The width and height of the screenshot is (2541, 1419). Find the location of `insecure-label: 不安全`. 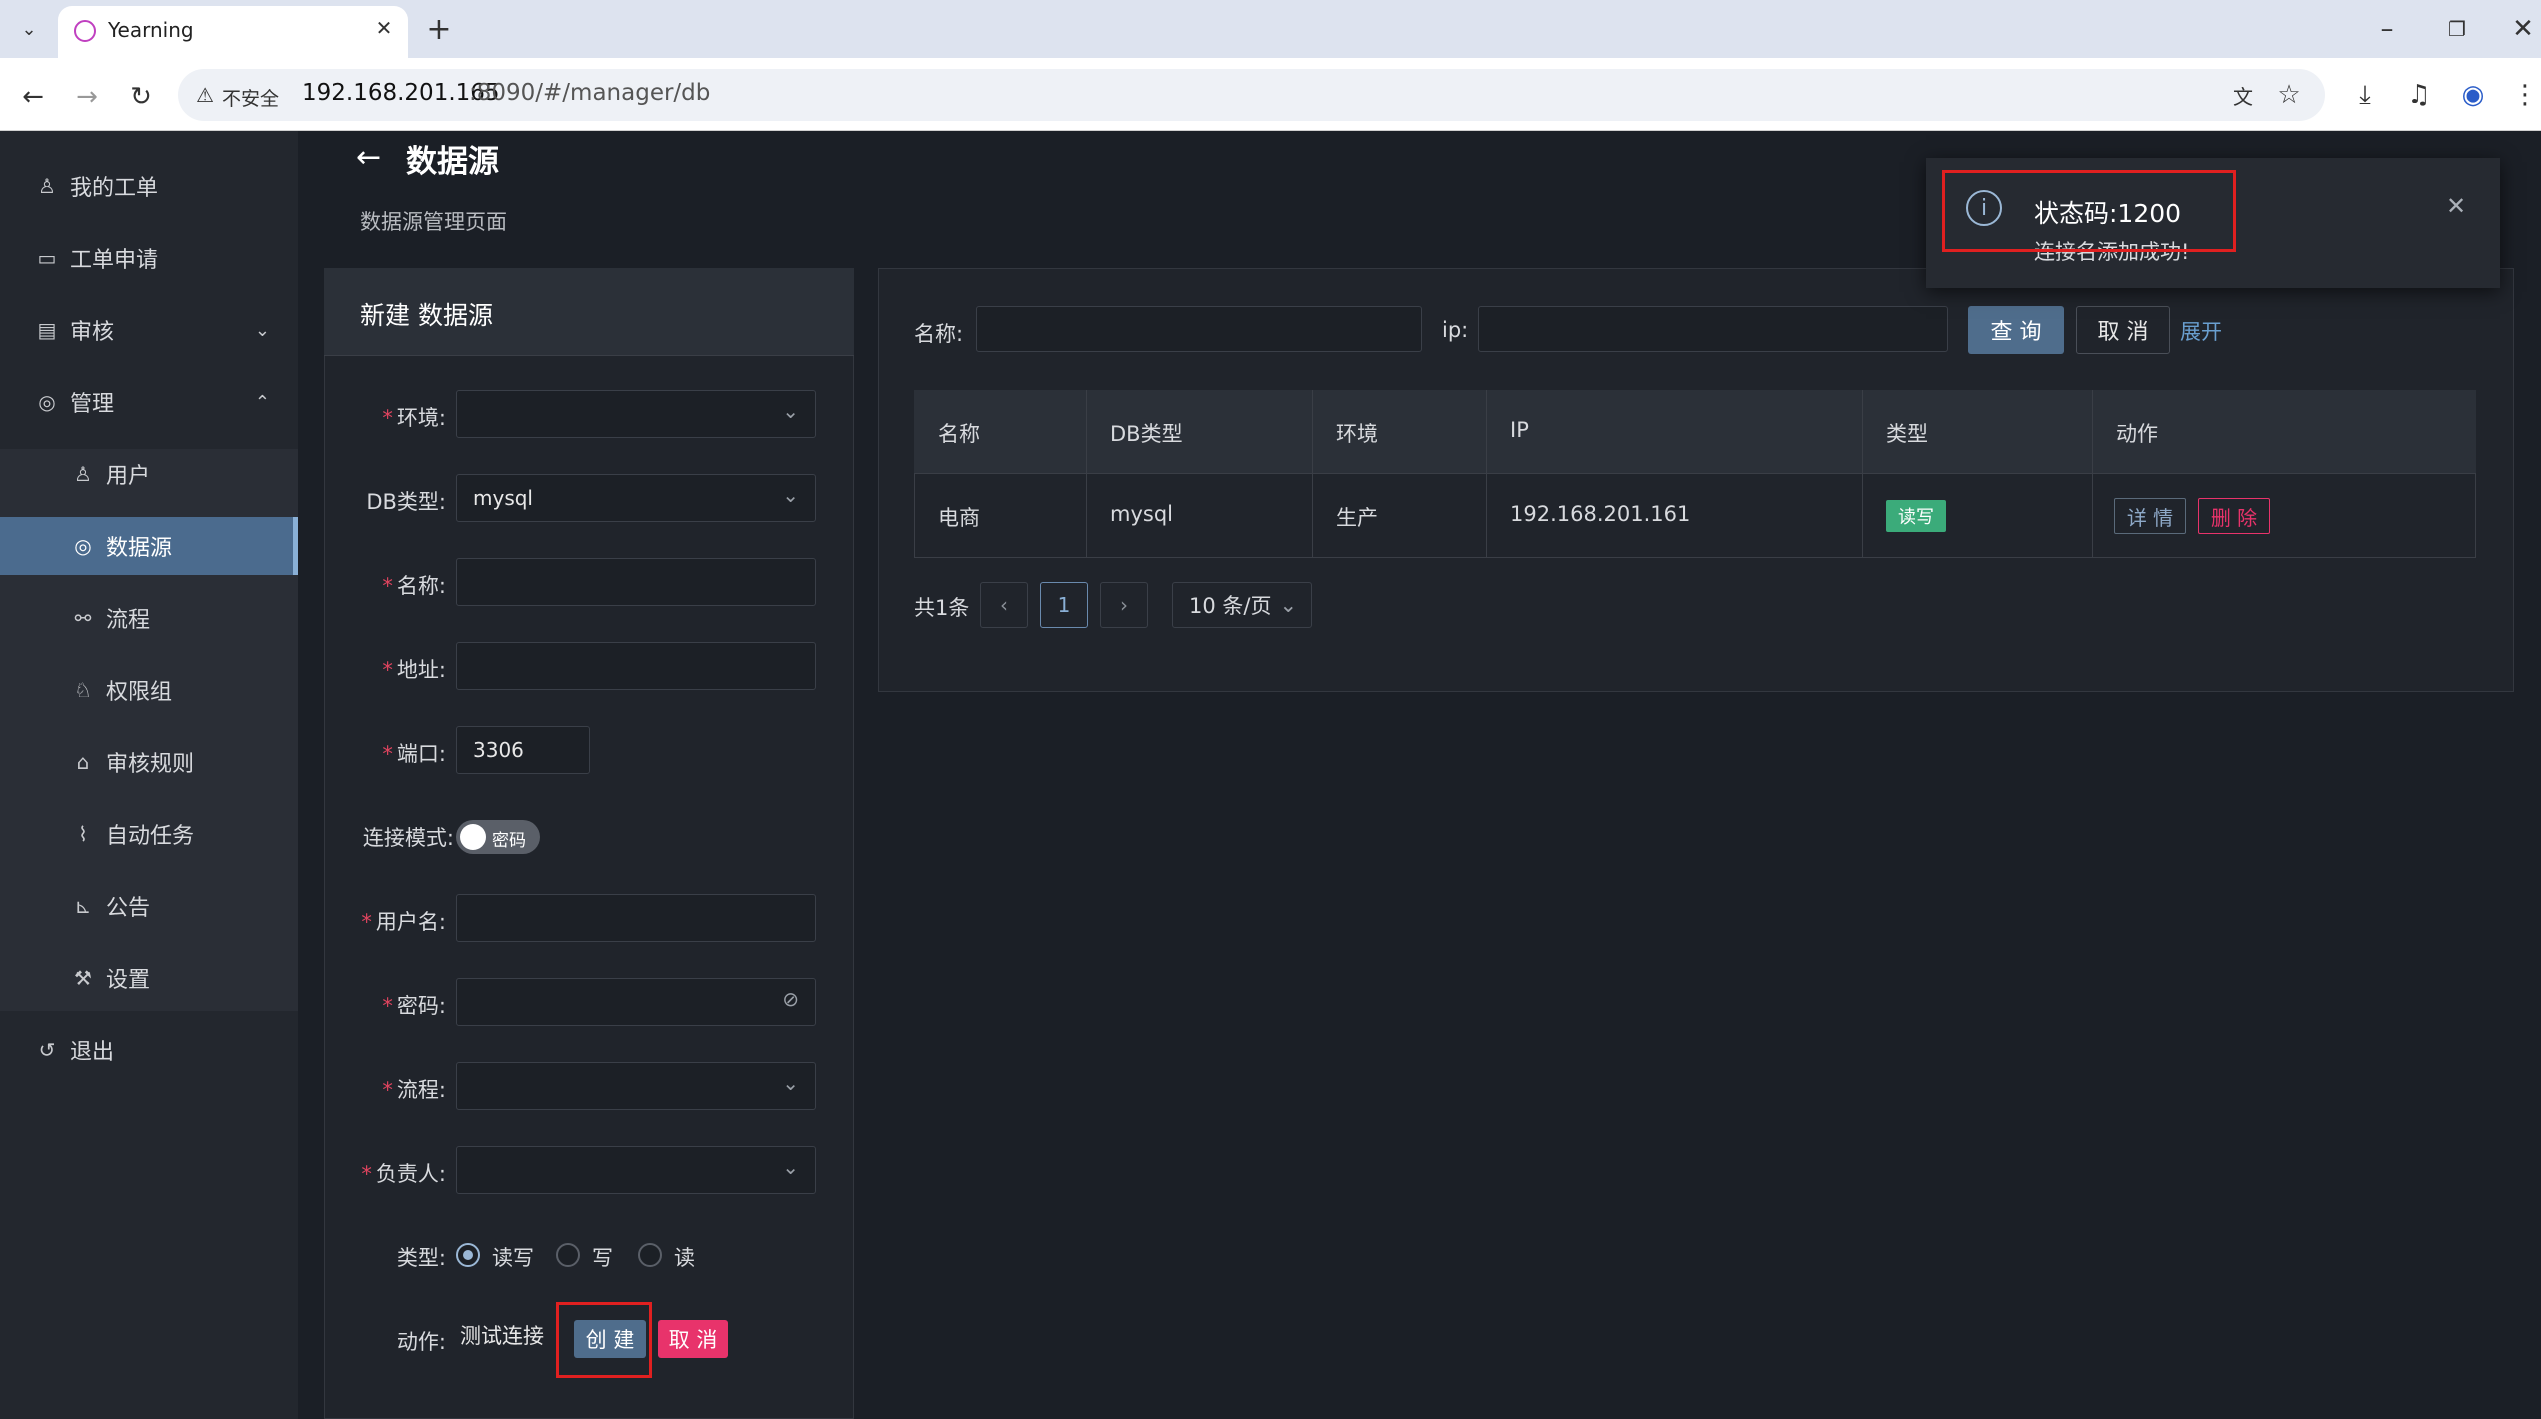

insecure-label: 不安全 is located at coordinates (251, 99).